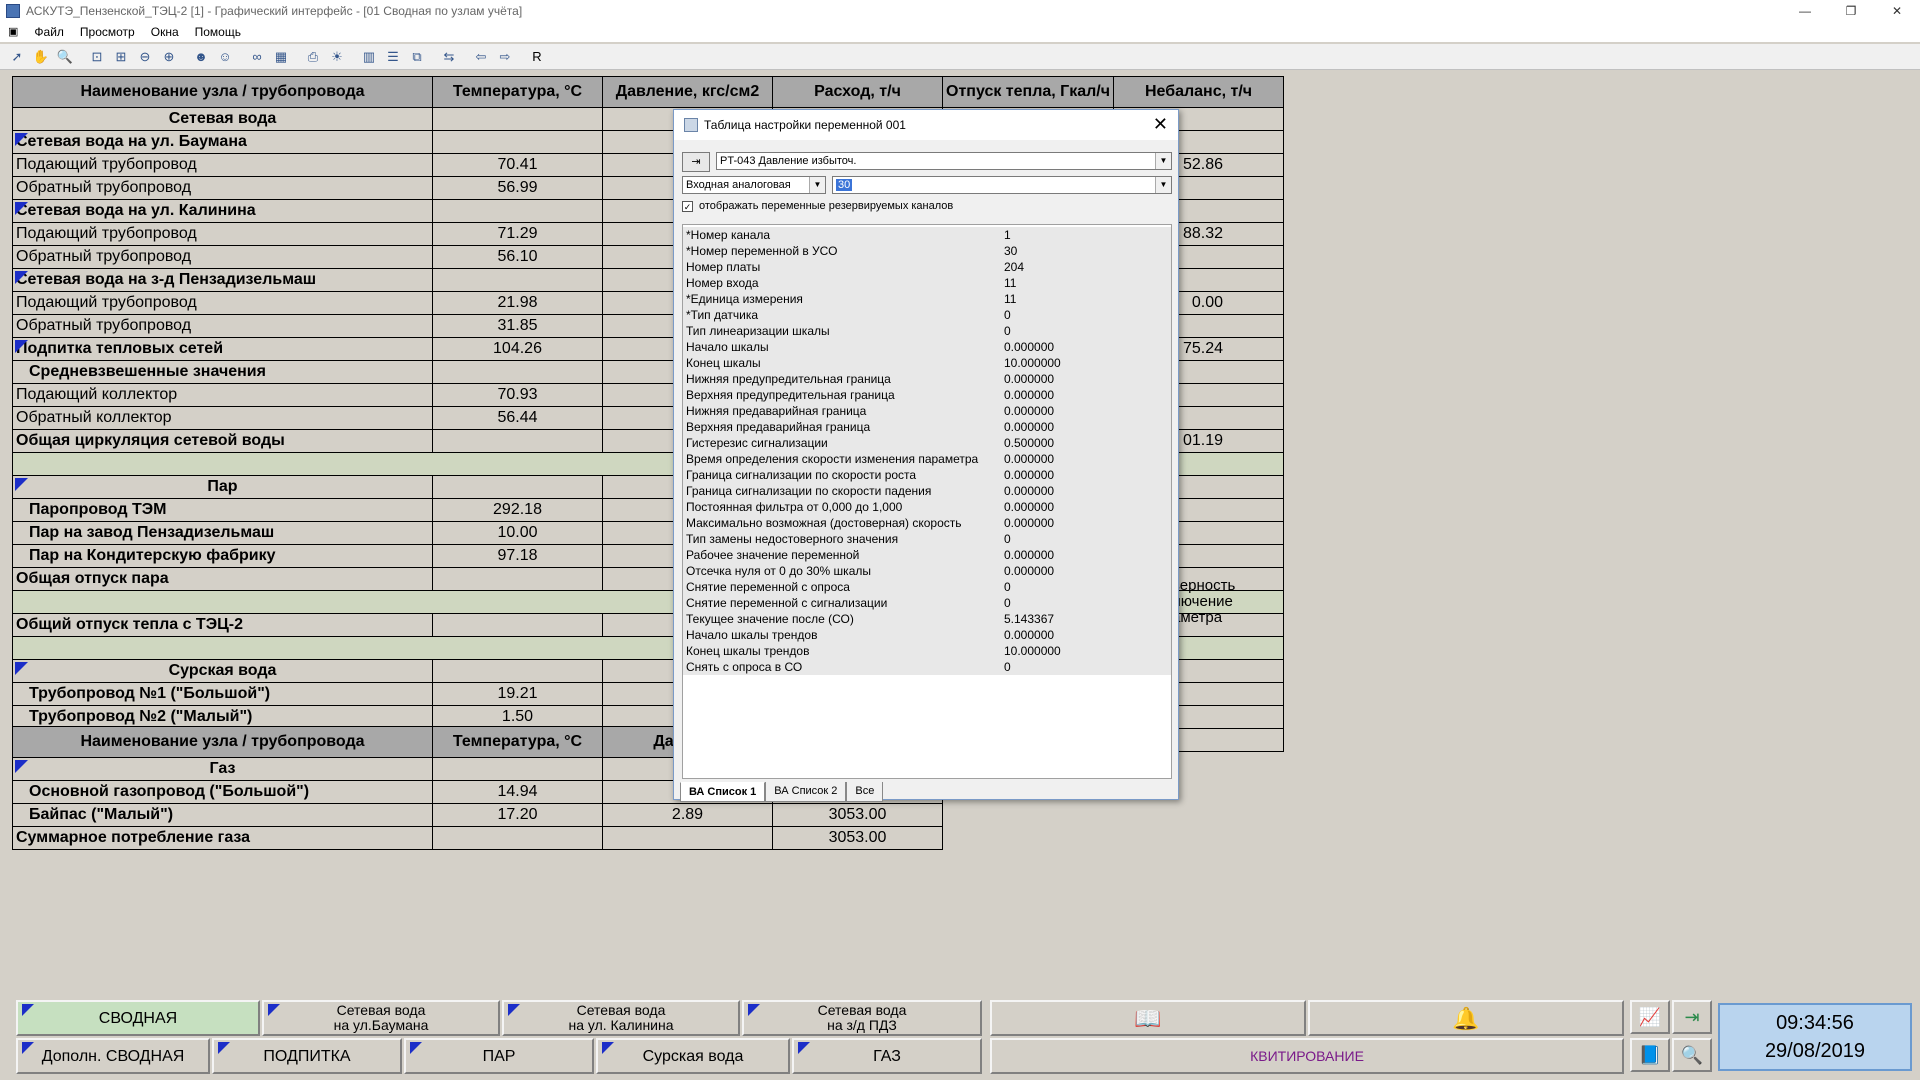 This screenshot has width=1920, height=1080. I want to click on variable-select: PT-043 Давление избыточ. ▼, so click(944, 161).